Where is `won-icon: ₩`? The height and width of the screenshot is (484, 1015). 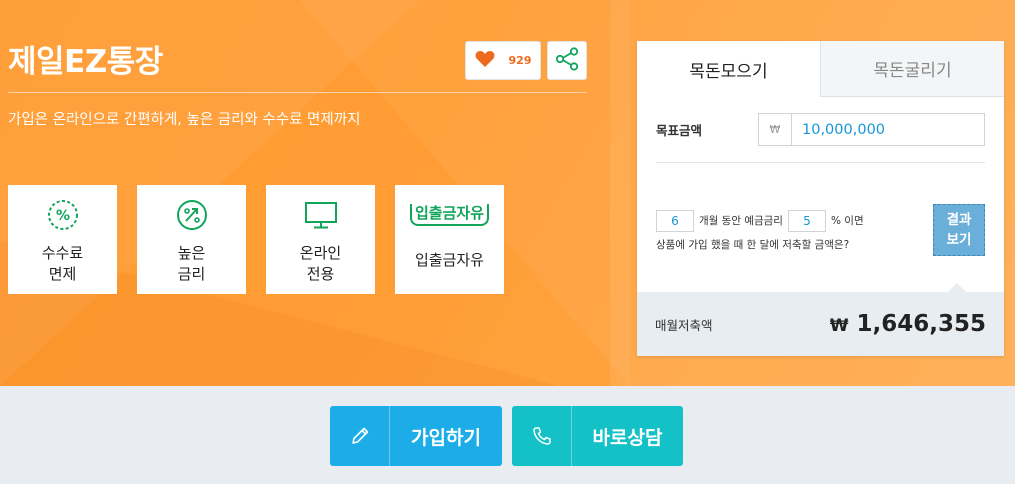
won-icon: ₩ is located at coordinates (775, 129).